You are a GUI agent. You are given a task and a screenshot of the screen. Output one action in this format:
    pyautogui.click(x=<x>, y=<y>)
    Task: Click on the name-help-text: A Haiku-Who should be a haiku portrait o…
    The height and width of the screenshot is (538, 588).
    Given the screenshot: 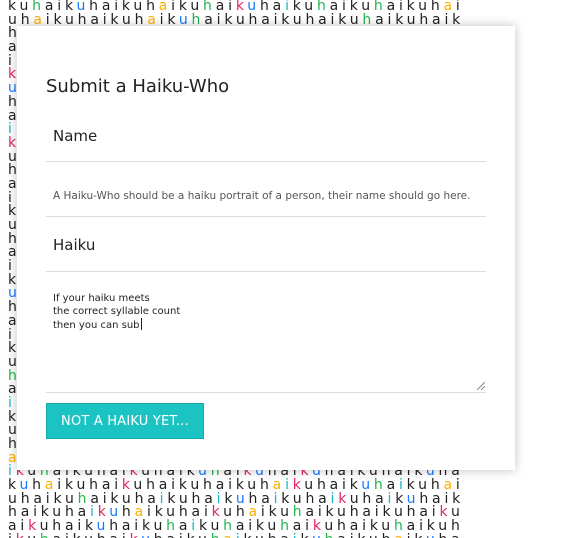 What is the action you would take?
    pyautogui.click(x=262, y=196)
    